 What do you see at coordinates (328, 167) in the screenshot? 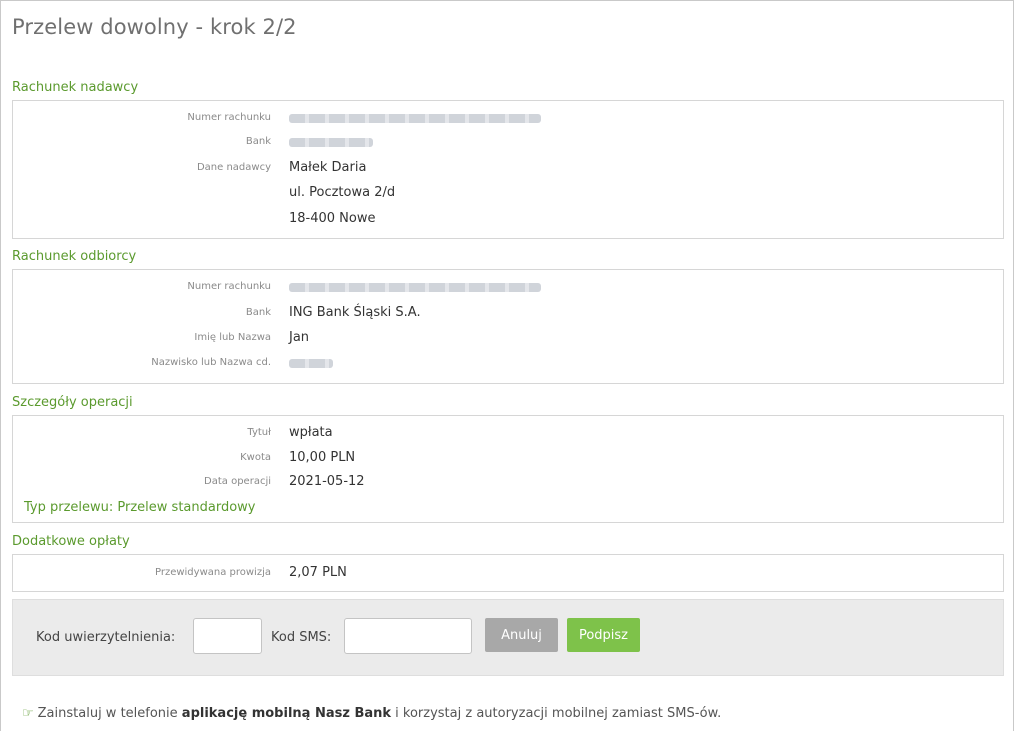
I see `sender-name: Małek Daria` at bounding box center [328, 167].